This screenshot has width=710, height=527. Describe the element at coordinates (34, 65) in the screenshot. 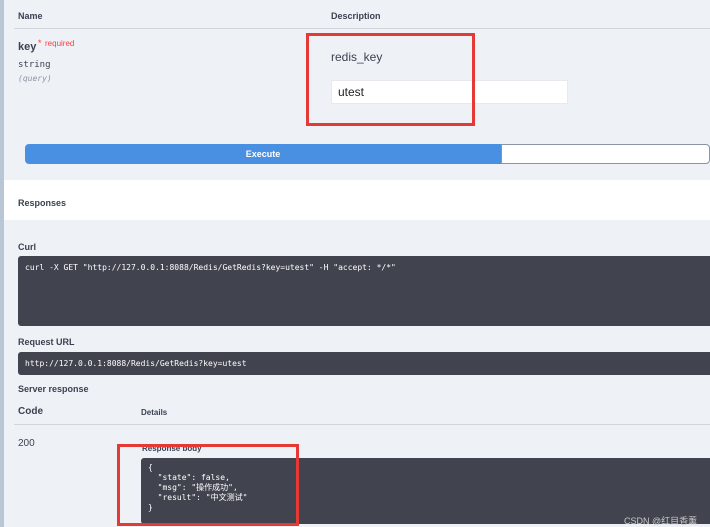

I see `parameter-type: string` at that location.